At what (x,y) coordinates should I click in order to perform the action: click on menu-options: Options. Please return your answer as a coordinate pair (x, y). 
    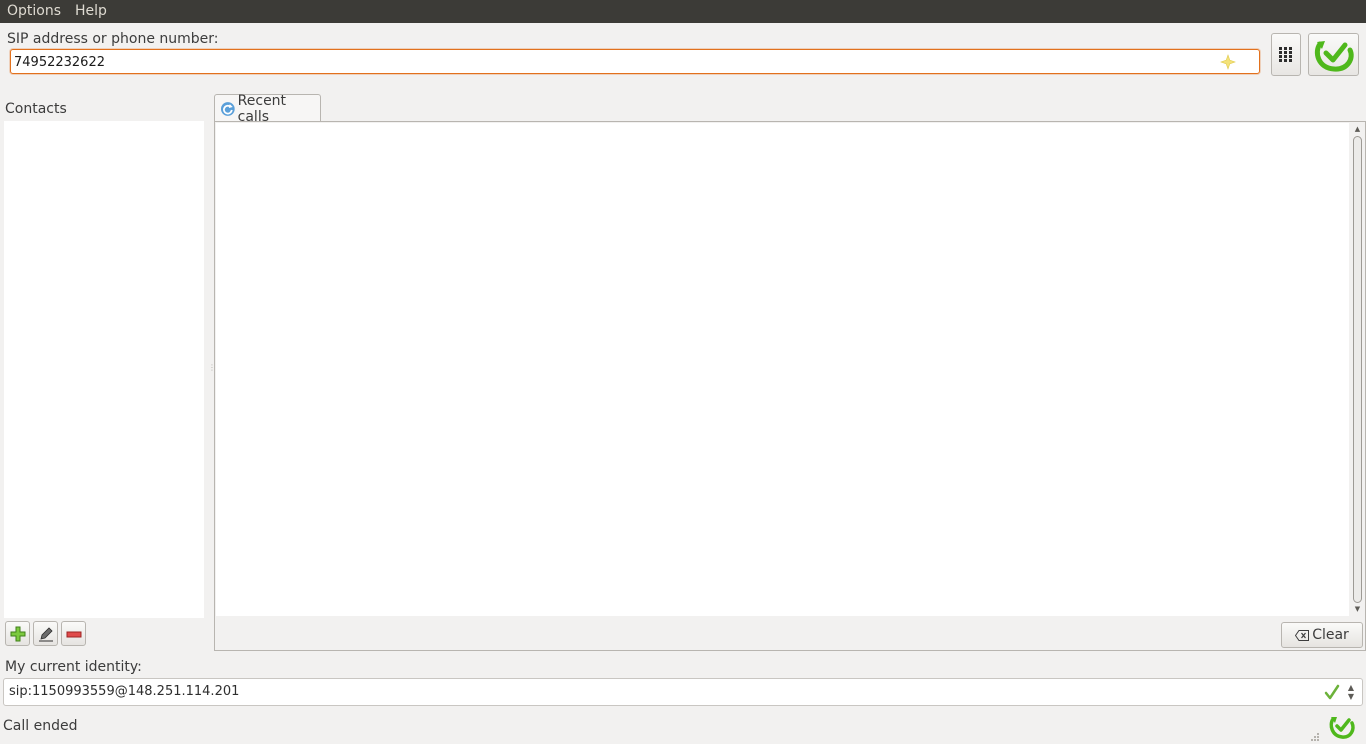
    Looking at the image, I should click on (34, 11).